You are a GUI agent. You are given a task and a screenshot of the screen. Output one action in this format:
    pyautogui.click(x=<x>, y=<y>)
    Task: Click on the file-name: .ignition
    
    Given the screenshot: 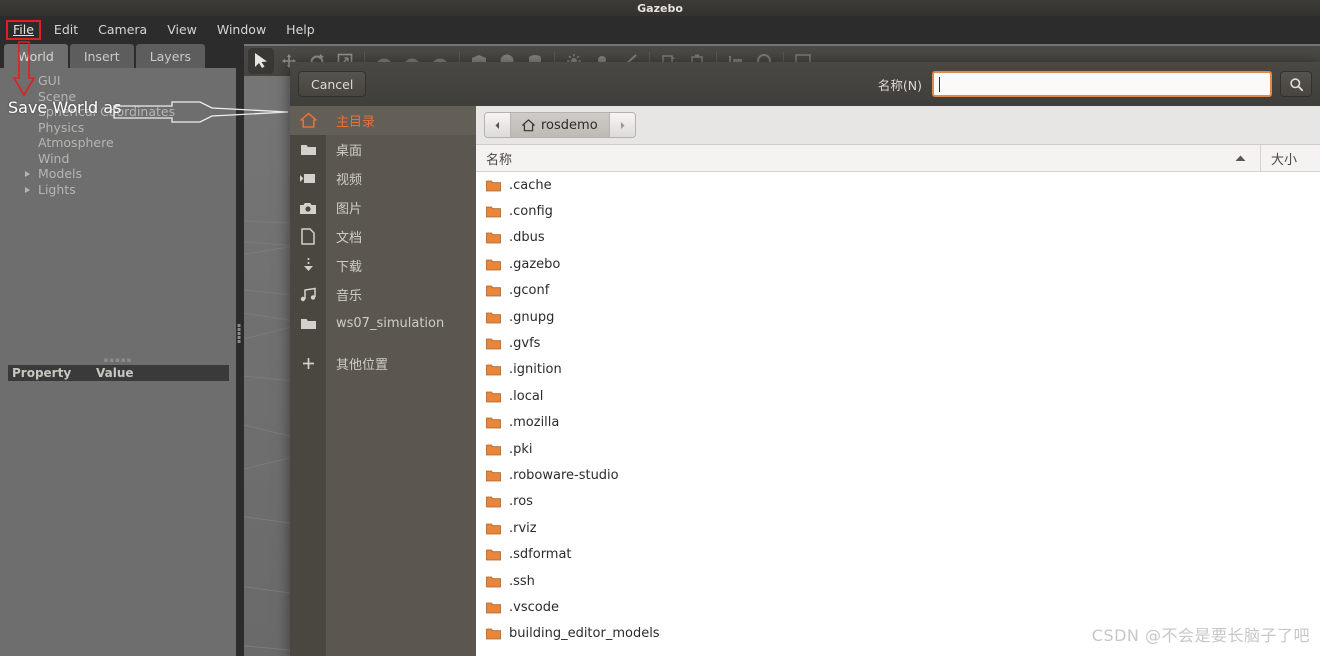 What is the action you would take?
    pyautogui.click(x=535, y=370)
    